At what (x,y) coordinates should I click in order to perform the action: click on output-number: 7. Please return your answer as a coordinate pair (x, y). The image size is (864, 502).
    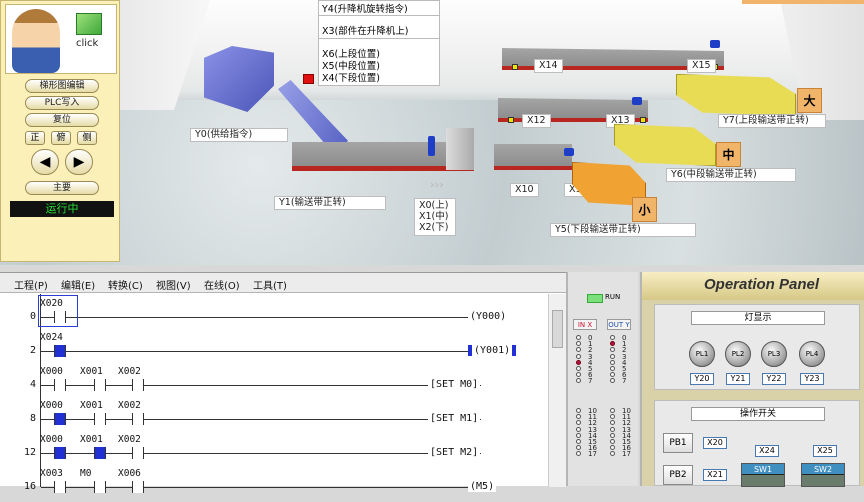
    Looking at the image, I should click on (624, 381).